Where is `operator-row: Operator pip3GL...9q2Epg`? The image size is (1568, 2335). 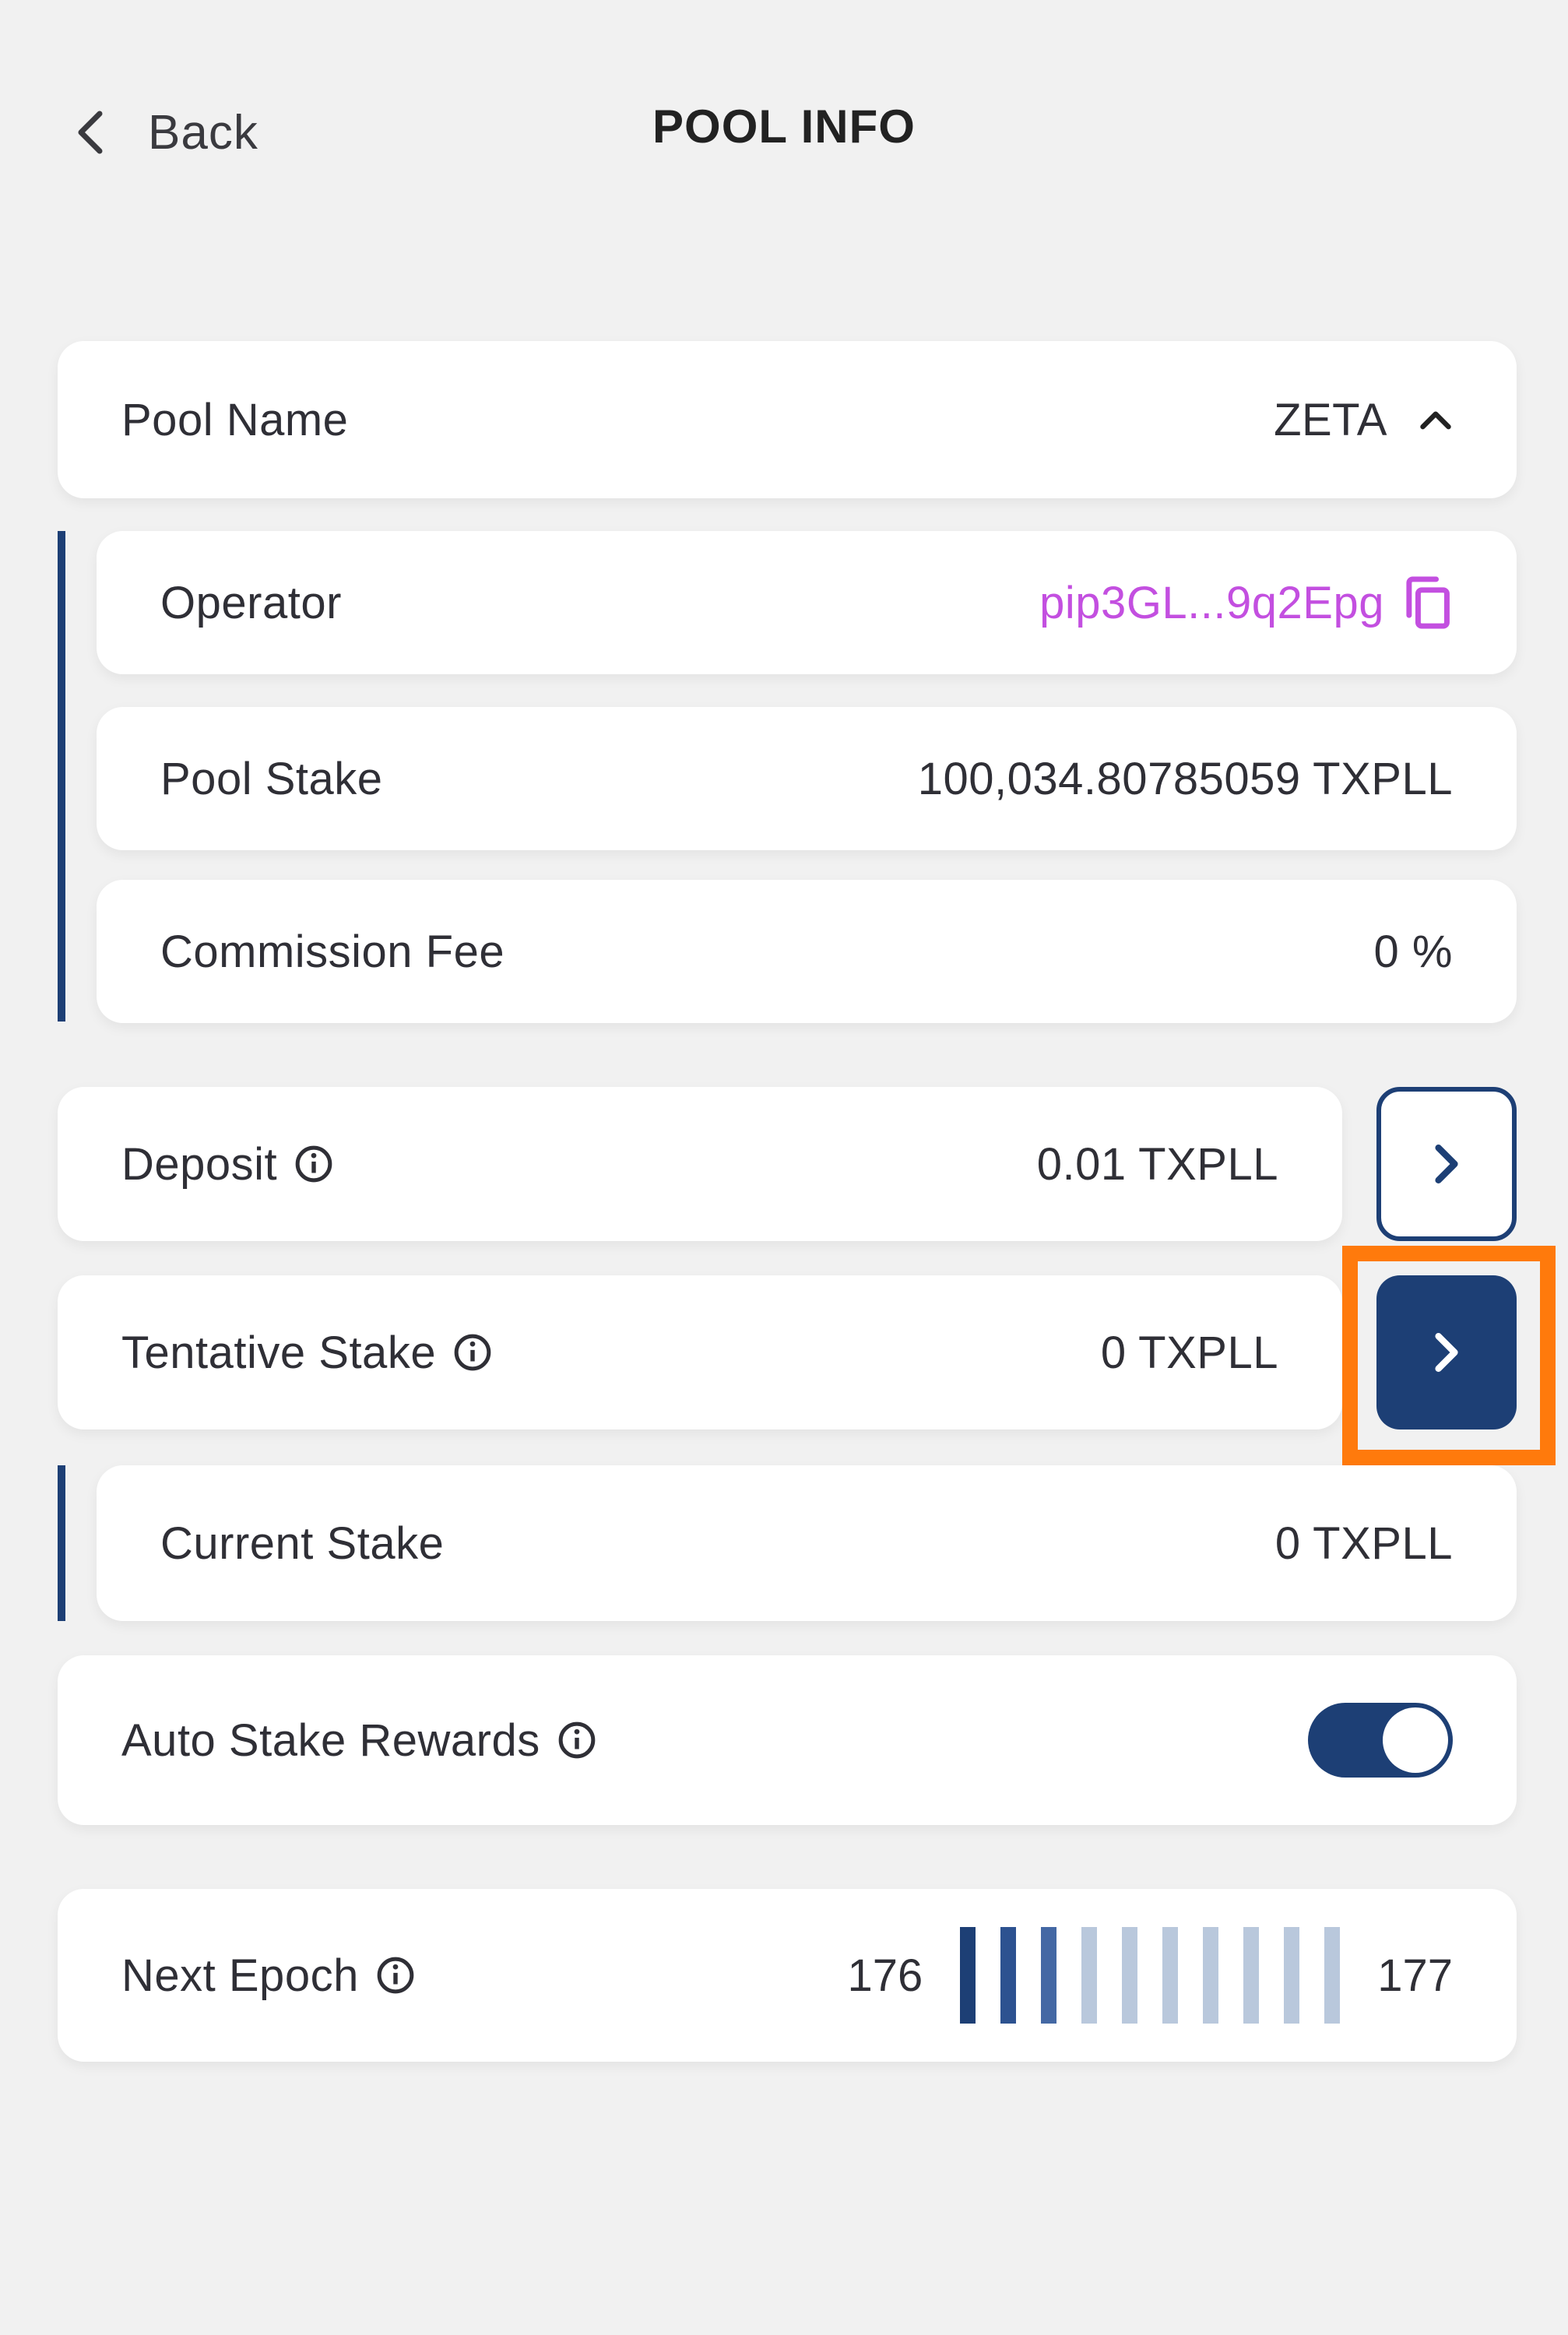
operator-row: Operator pip3GL...9q2Epg is located at coordinates (807, 602).